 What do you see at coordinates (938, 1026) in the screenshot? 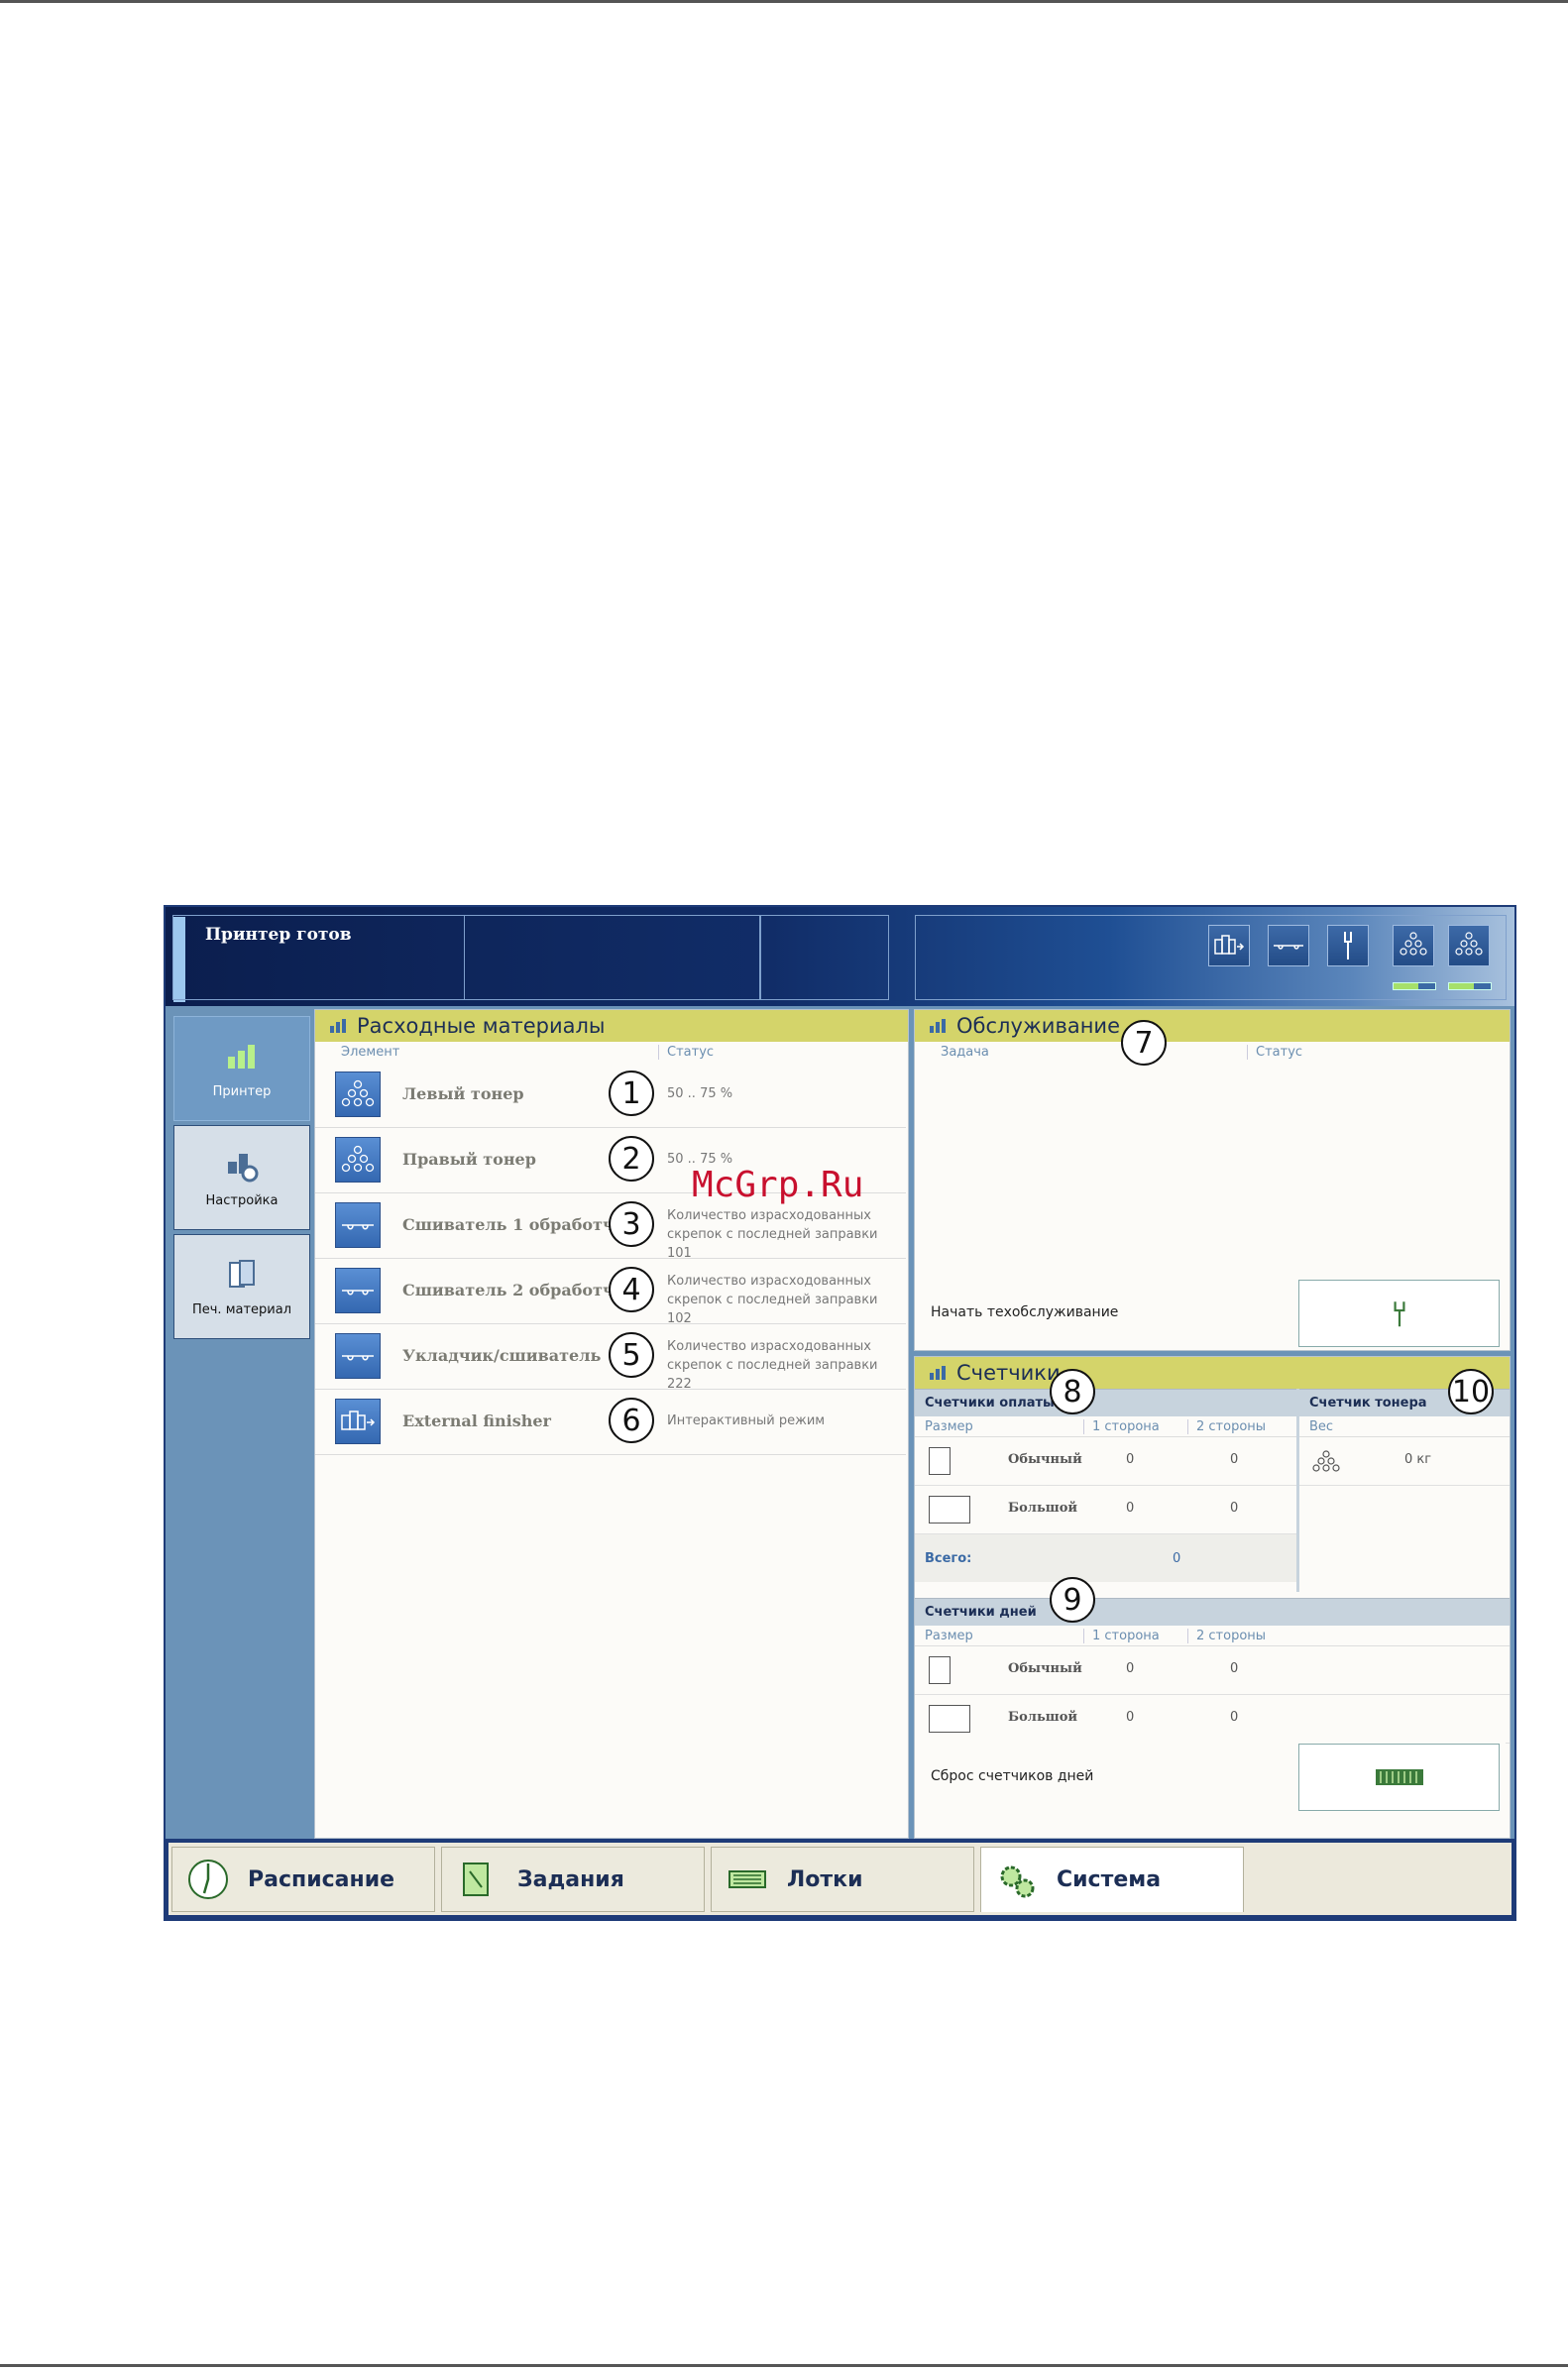
I see `maintenance-chart-icon` at bounding box center [938, 1026].